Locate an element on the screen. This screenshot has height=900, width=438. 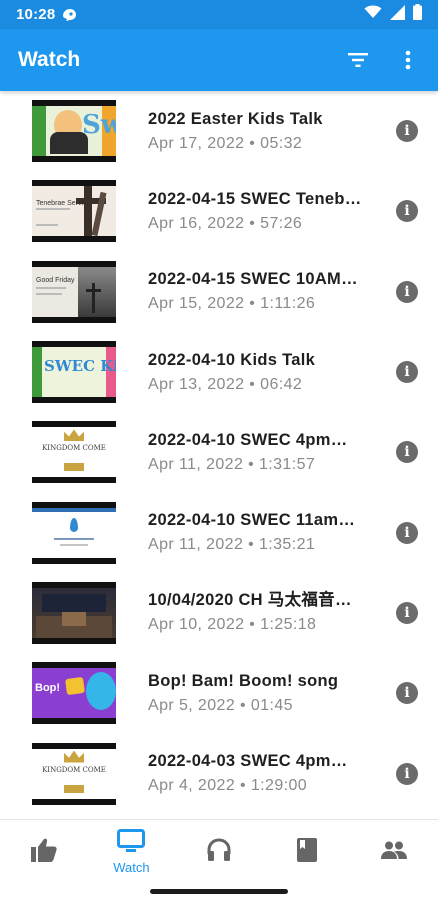
video-date: Apr 15, 2022 is located at coordinates (196, 304).